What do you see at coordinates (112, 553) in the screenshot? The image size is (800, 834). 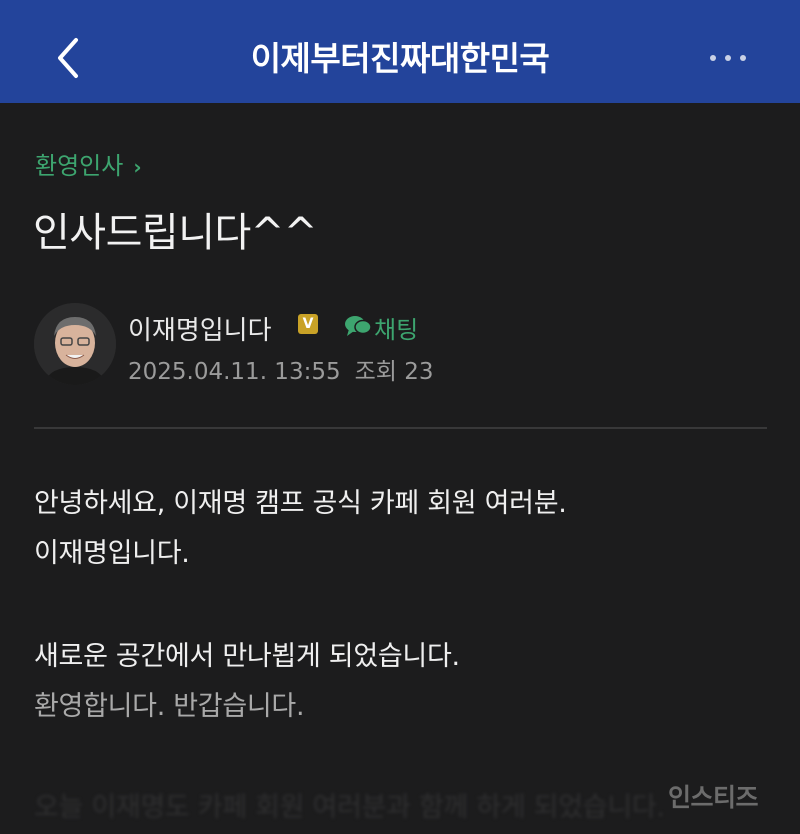 I see `post-body-line: 이재명입니다.` at bounding box center [112, 553].